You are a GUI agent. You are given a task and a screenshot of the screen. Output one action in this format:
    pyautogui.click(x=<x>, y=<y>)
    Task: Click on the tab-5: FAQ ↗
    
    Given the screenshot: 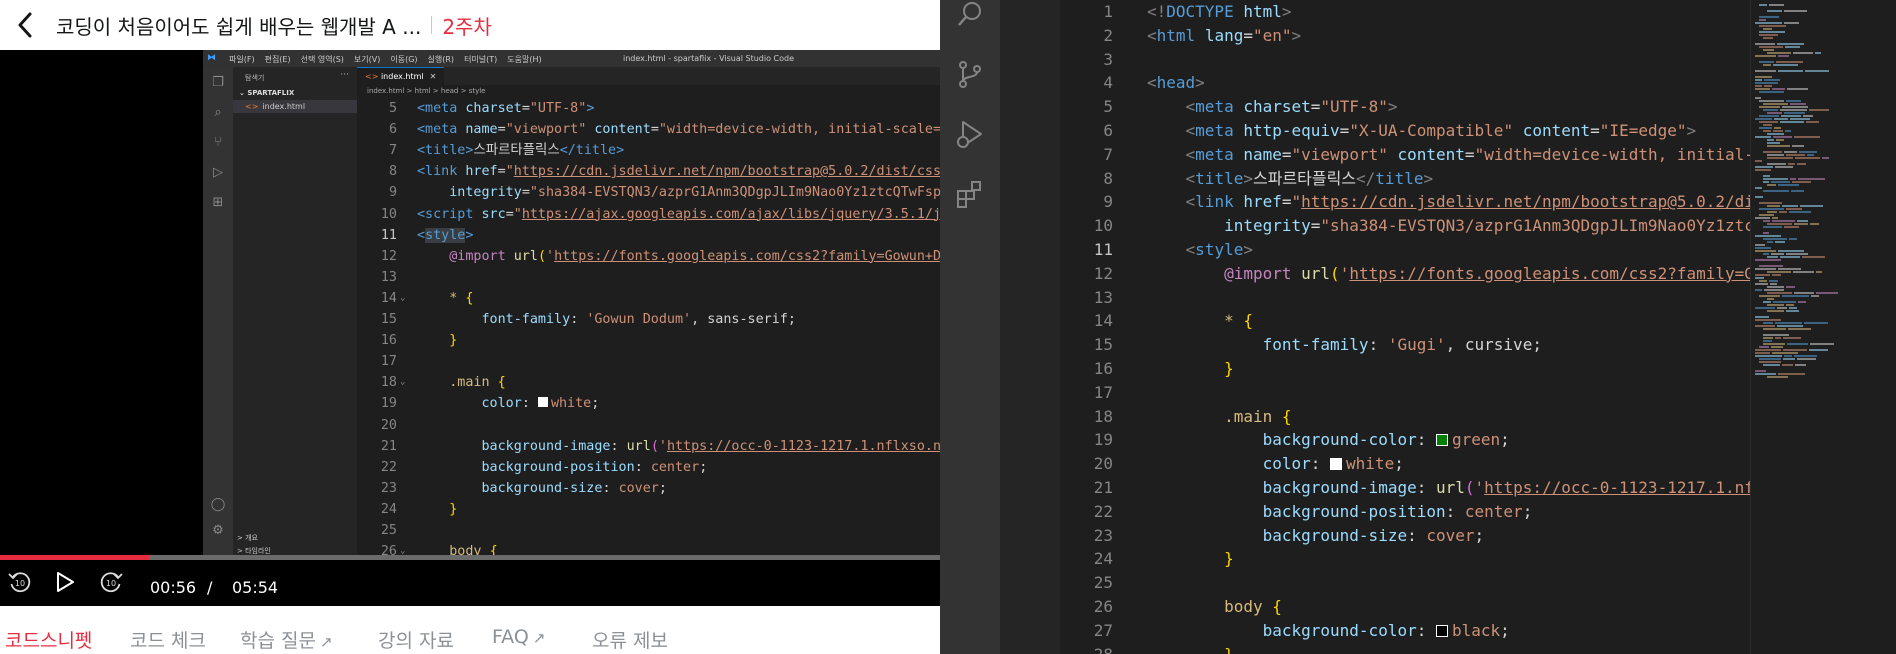 What is the action you would take?
    pyautogui.click(x=518, y=637)
    